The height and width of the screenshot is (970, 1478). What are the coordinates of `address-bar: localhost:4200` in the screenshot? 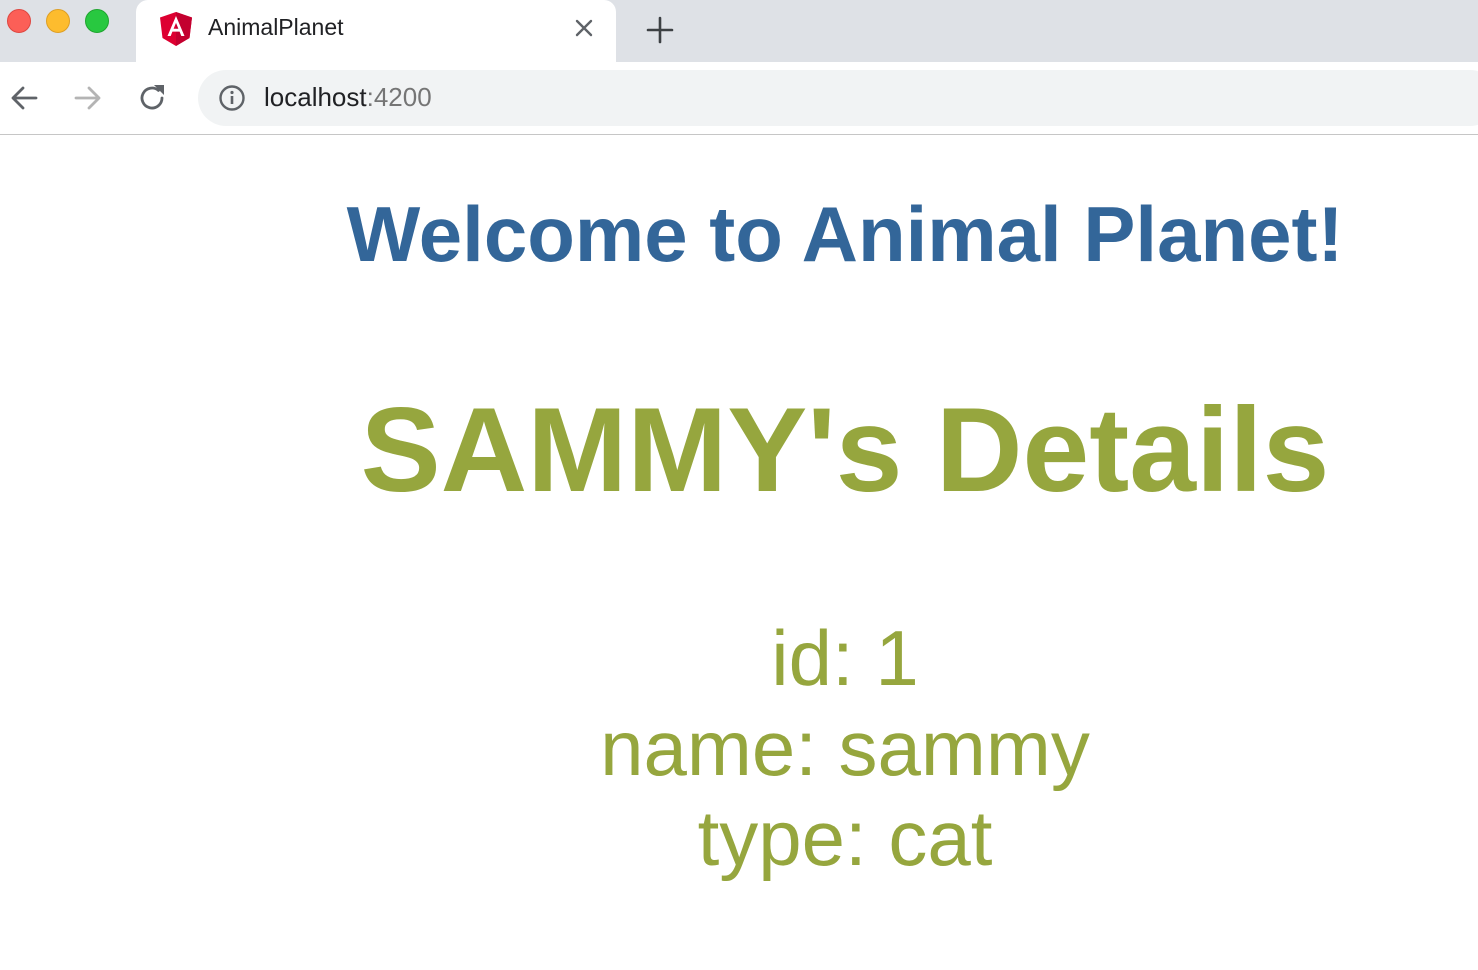 It's located at (838, 98).